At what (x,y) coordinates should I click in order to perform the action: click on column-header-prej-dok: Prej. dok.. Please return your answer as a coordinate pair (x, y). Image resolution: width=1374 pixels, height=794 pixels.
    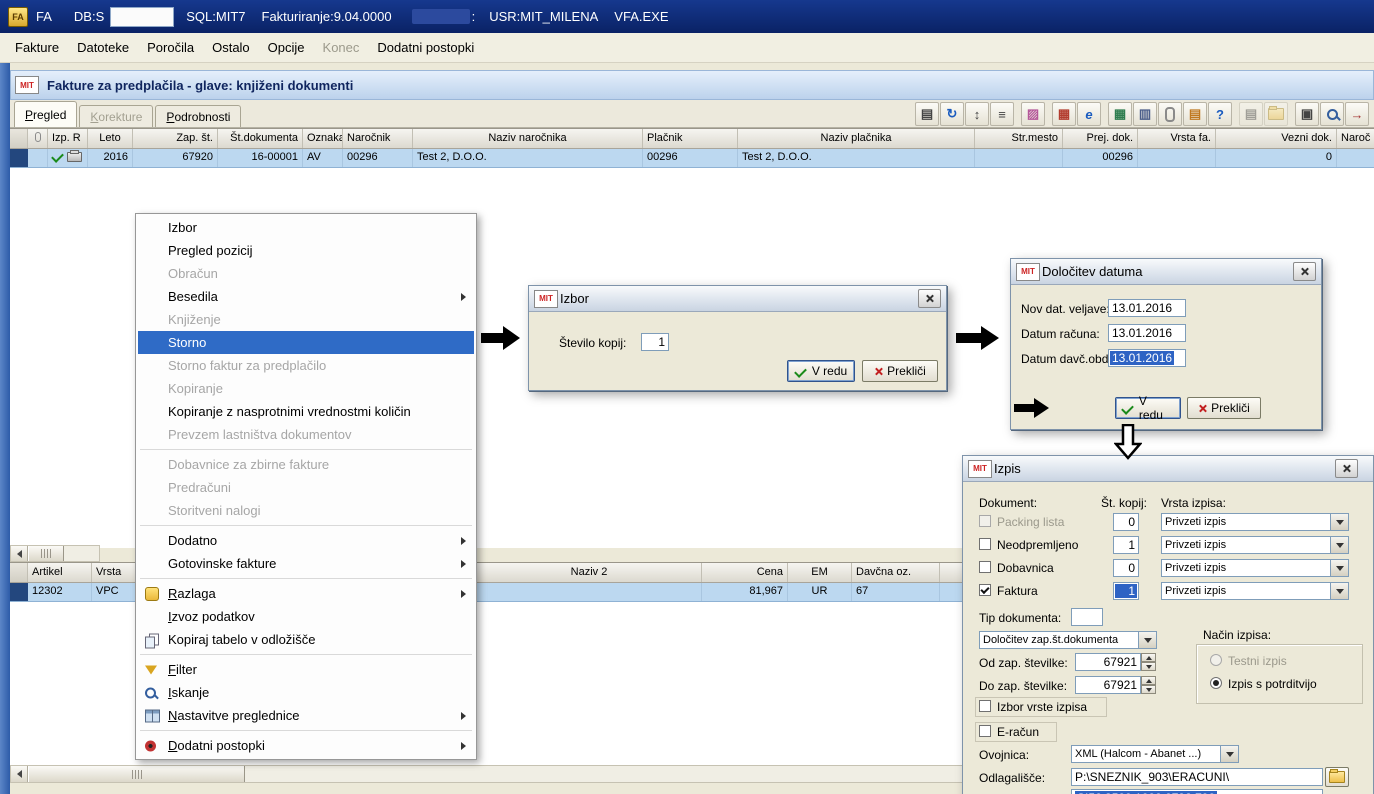
    Looking at the image, I should click on (1100, 138).